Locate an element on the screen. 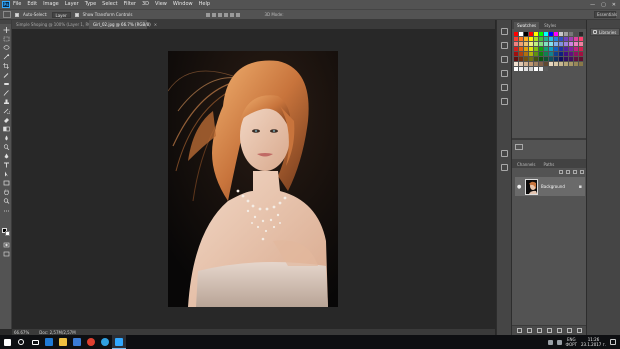  menu-layer: Layer is located at coordinates (72, 4).